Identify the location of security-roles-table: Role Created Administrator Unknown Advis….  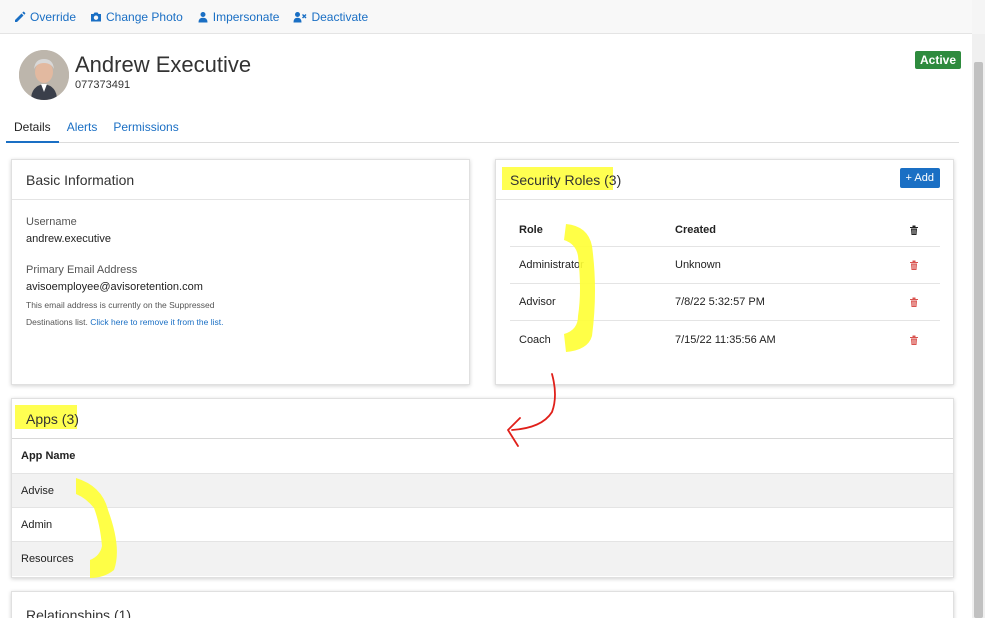
(725, 286).